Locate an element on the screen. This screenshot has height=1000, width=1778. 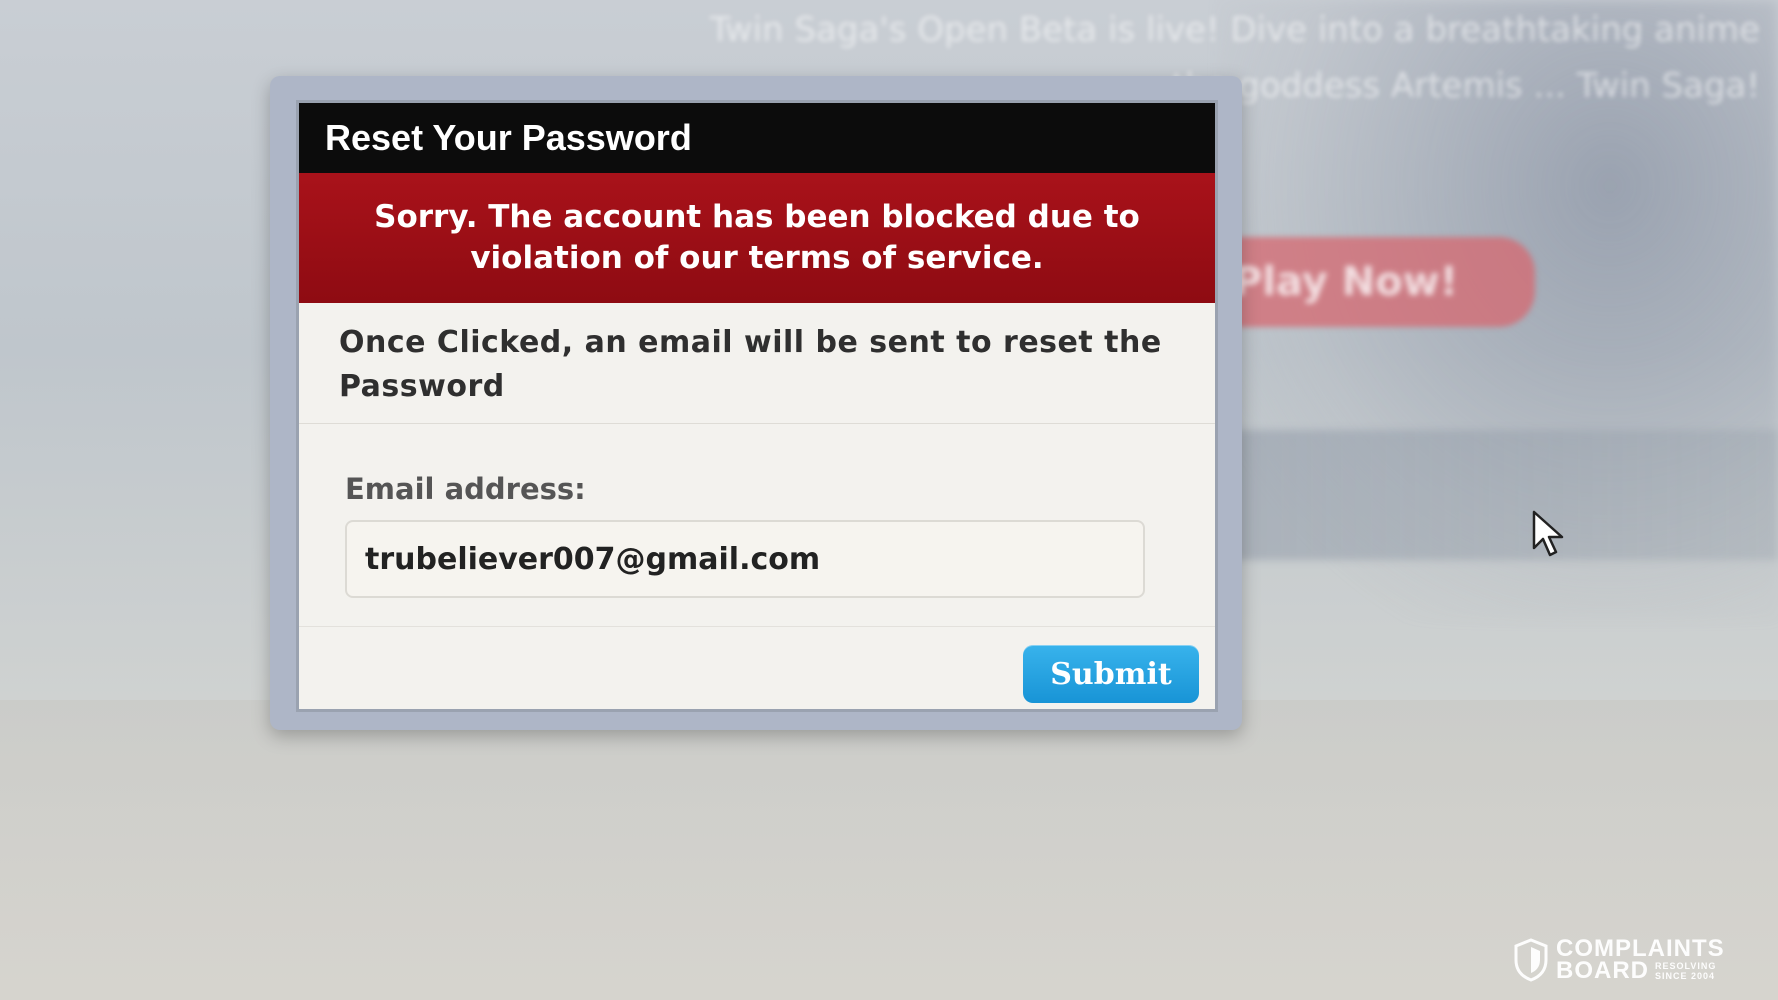
watermark-tagline-1: RESOLVING is located at coordinates (1686, 966).